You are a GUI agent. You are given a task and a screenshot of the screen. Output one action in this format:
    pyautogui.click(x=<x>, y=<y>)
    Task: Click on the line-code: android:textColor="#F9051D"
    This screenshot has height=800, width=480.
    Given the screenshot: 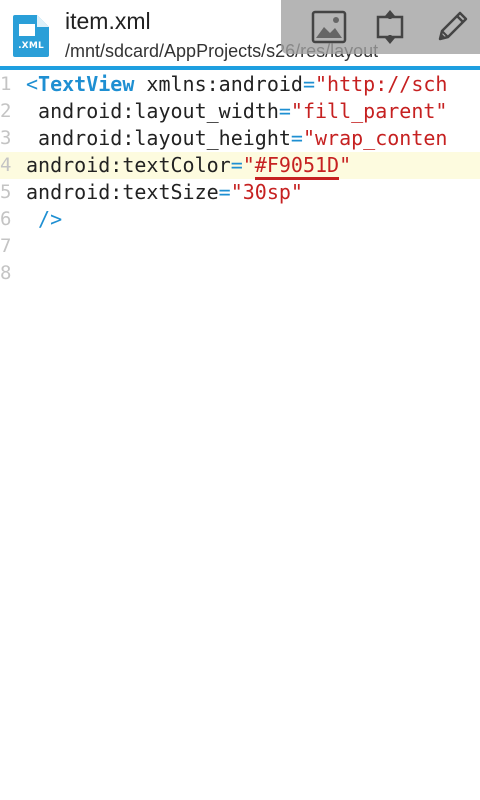 What is the action you would take?
    pyautogui.click(x=189, y=166)
    